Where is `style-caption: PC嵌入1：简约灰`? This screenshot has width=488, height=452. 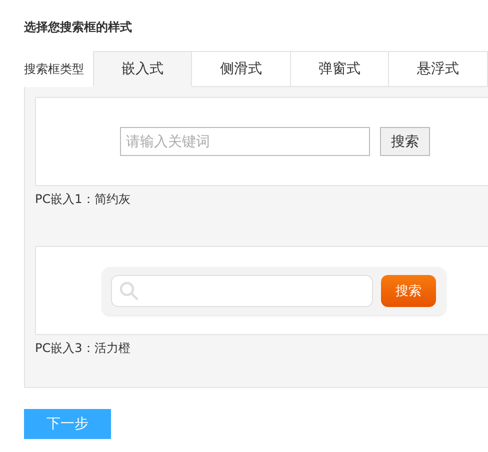 style-caption: PC嵌入1：简约灰 is located at coordinates (83, 199).